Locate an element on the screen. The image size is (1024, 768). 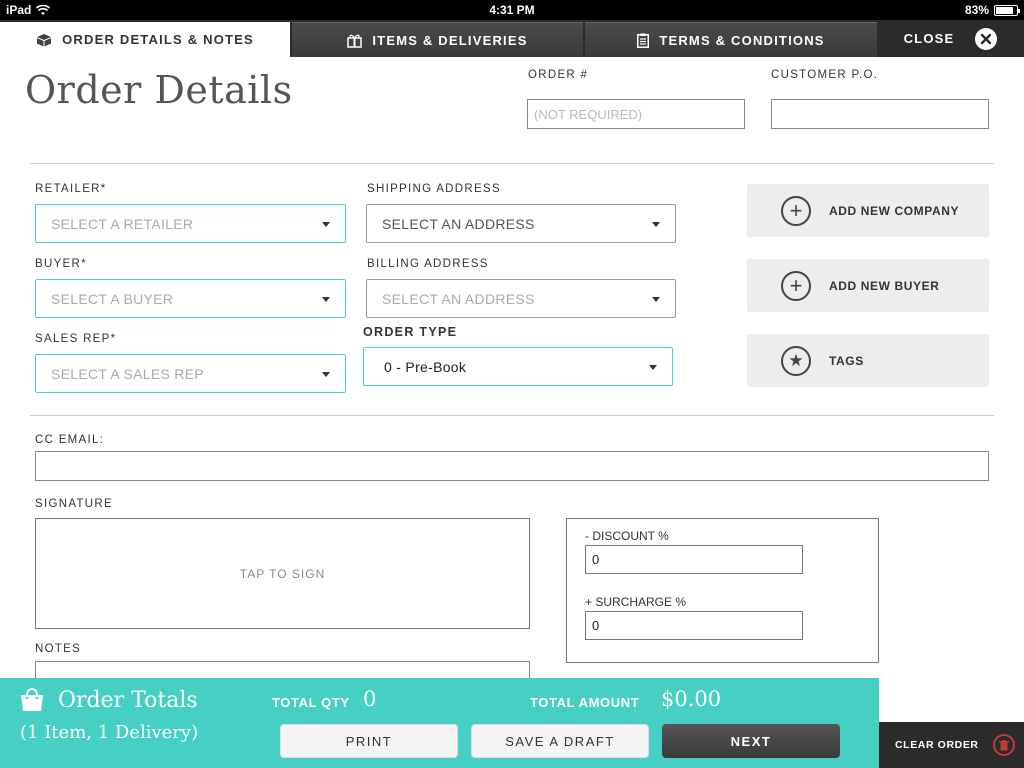
add-new-buyer-button: + ADD NEW BUYER is located at coordinates (868, 285).